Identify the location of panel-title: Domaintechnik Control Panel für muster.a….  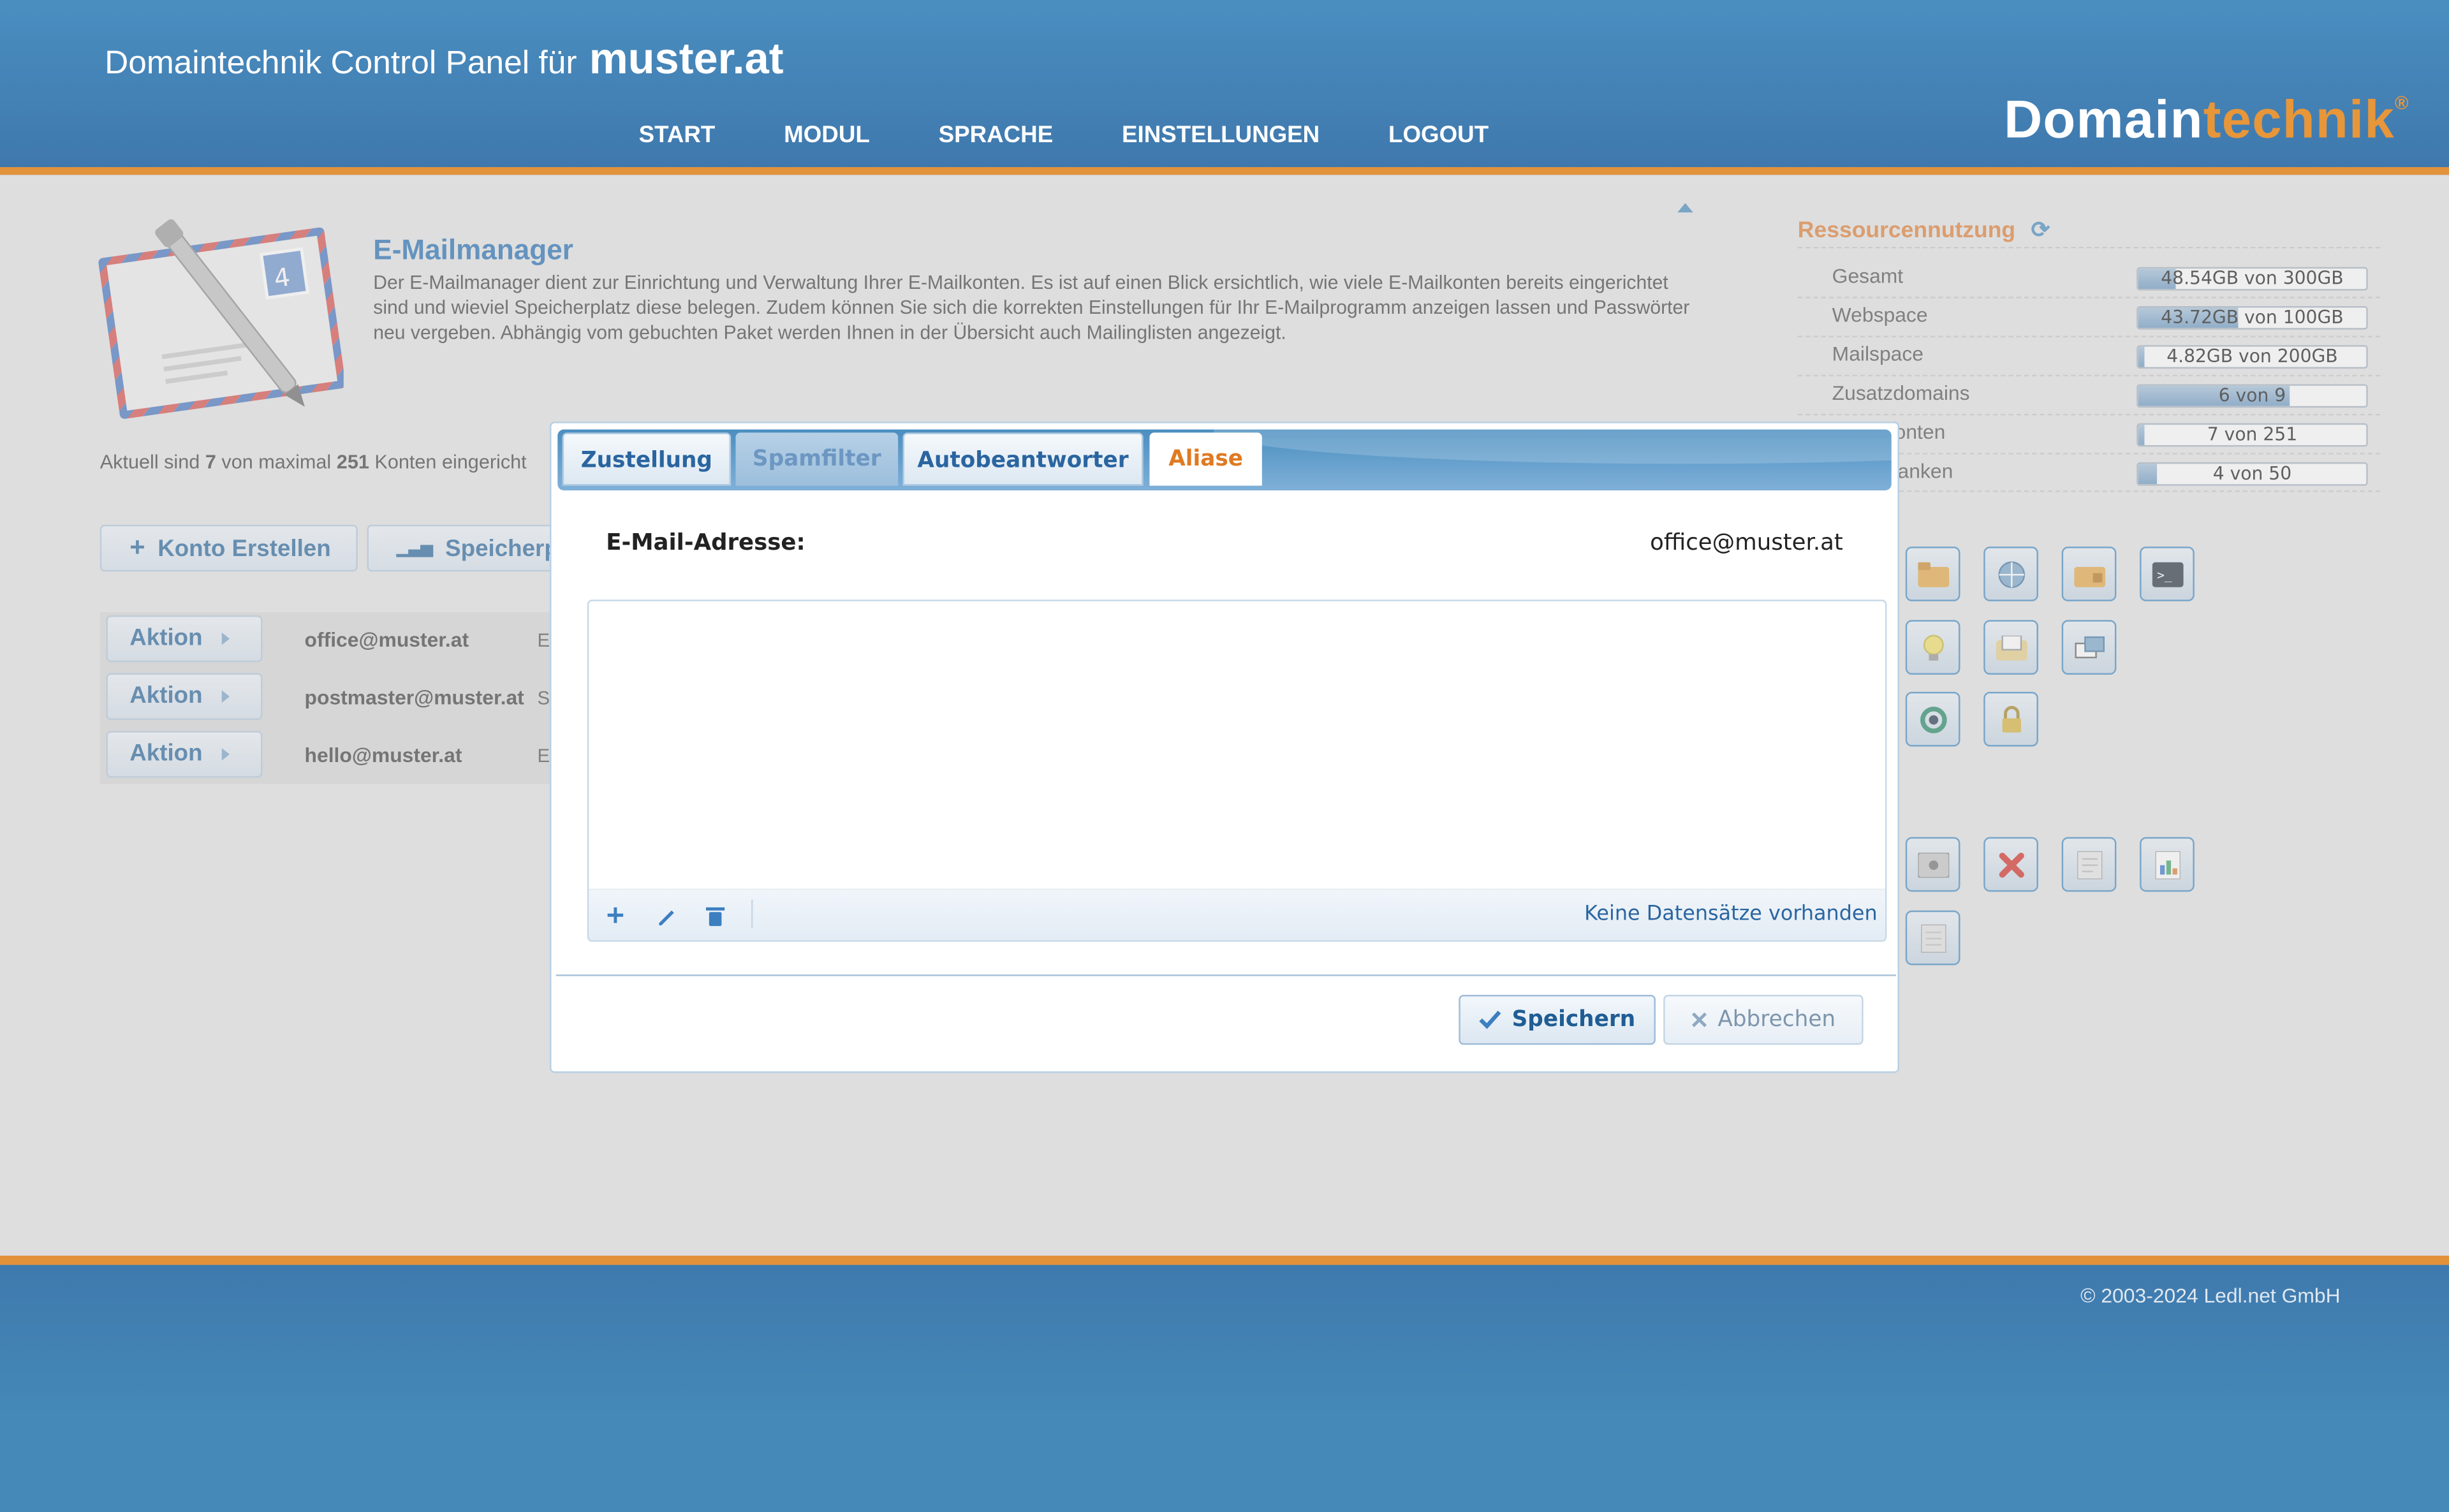
(445, 59).